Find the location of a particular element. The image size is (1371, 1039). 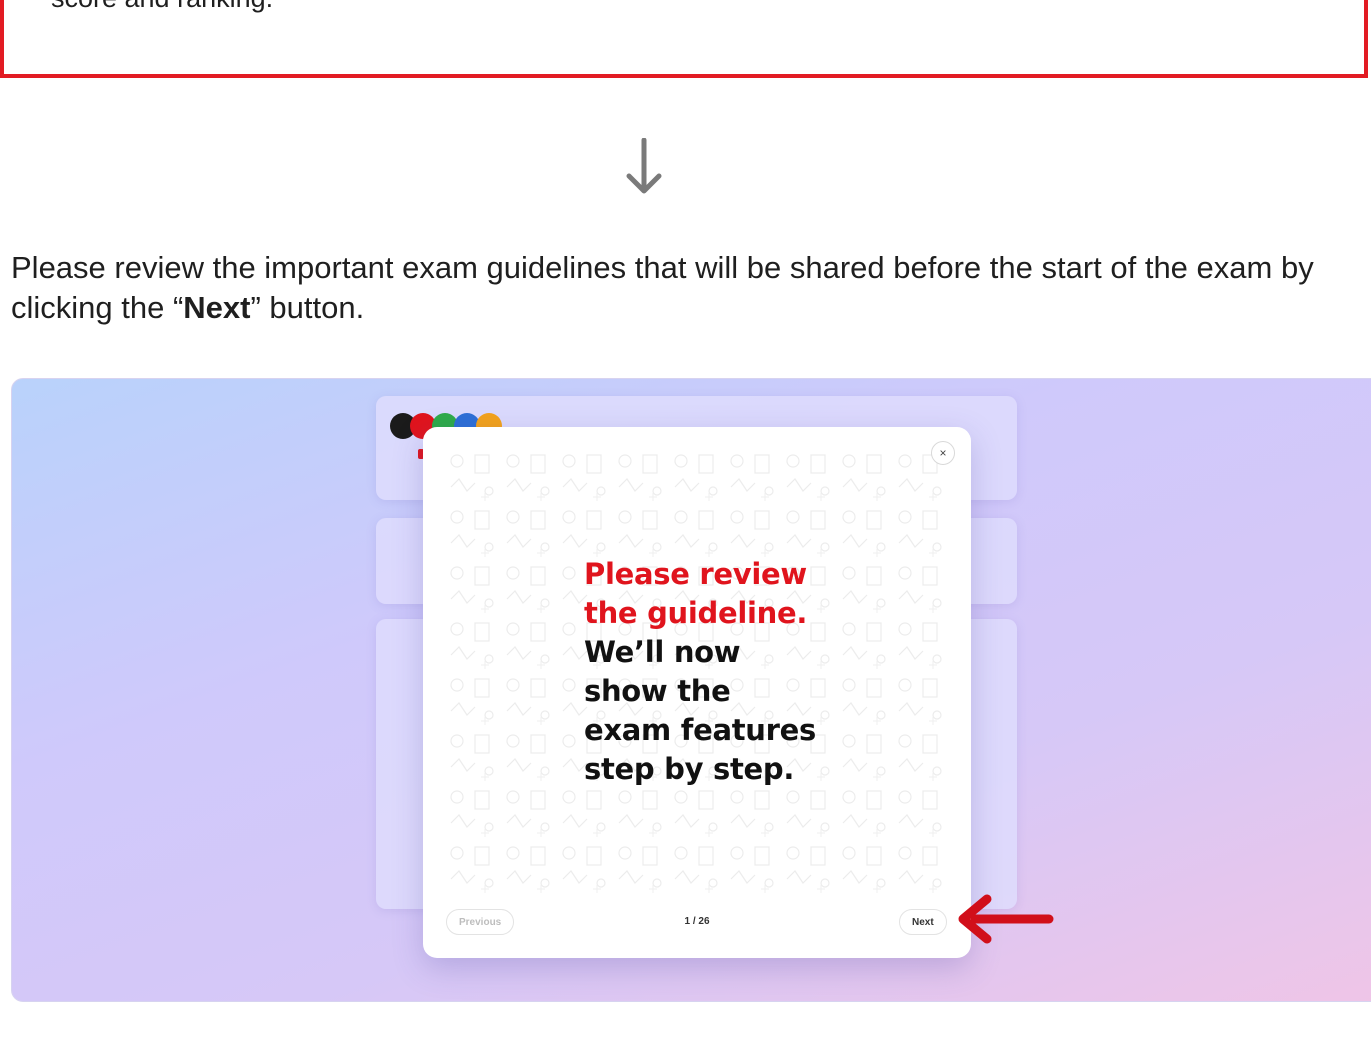

previous-button: Previous is located at coordinates (480, 922).